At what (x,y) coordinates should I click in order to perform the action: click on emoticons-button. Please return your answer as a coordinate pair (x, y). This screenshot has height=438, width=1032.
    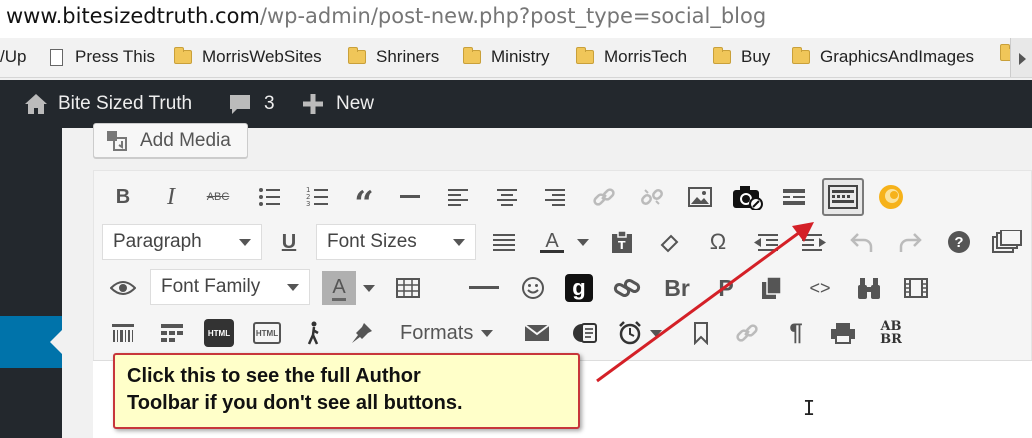
    Looking at the image, I should click on (533, 288).